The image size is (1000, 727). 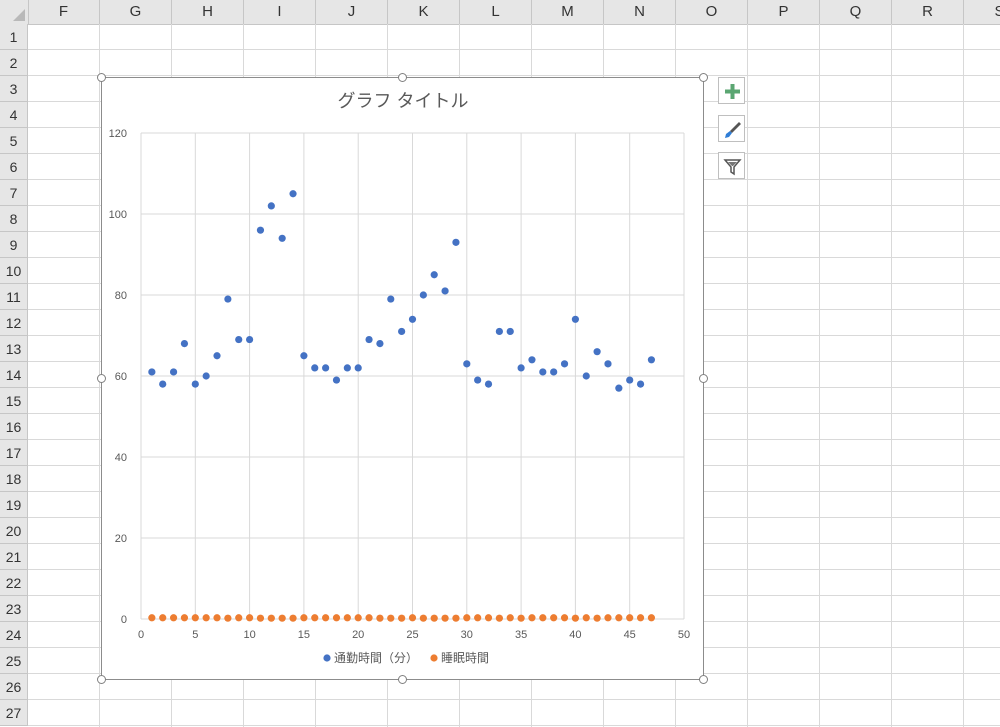 I want to click on column-header-r: R, so click(x=928, y=12).